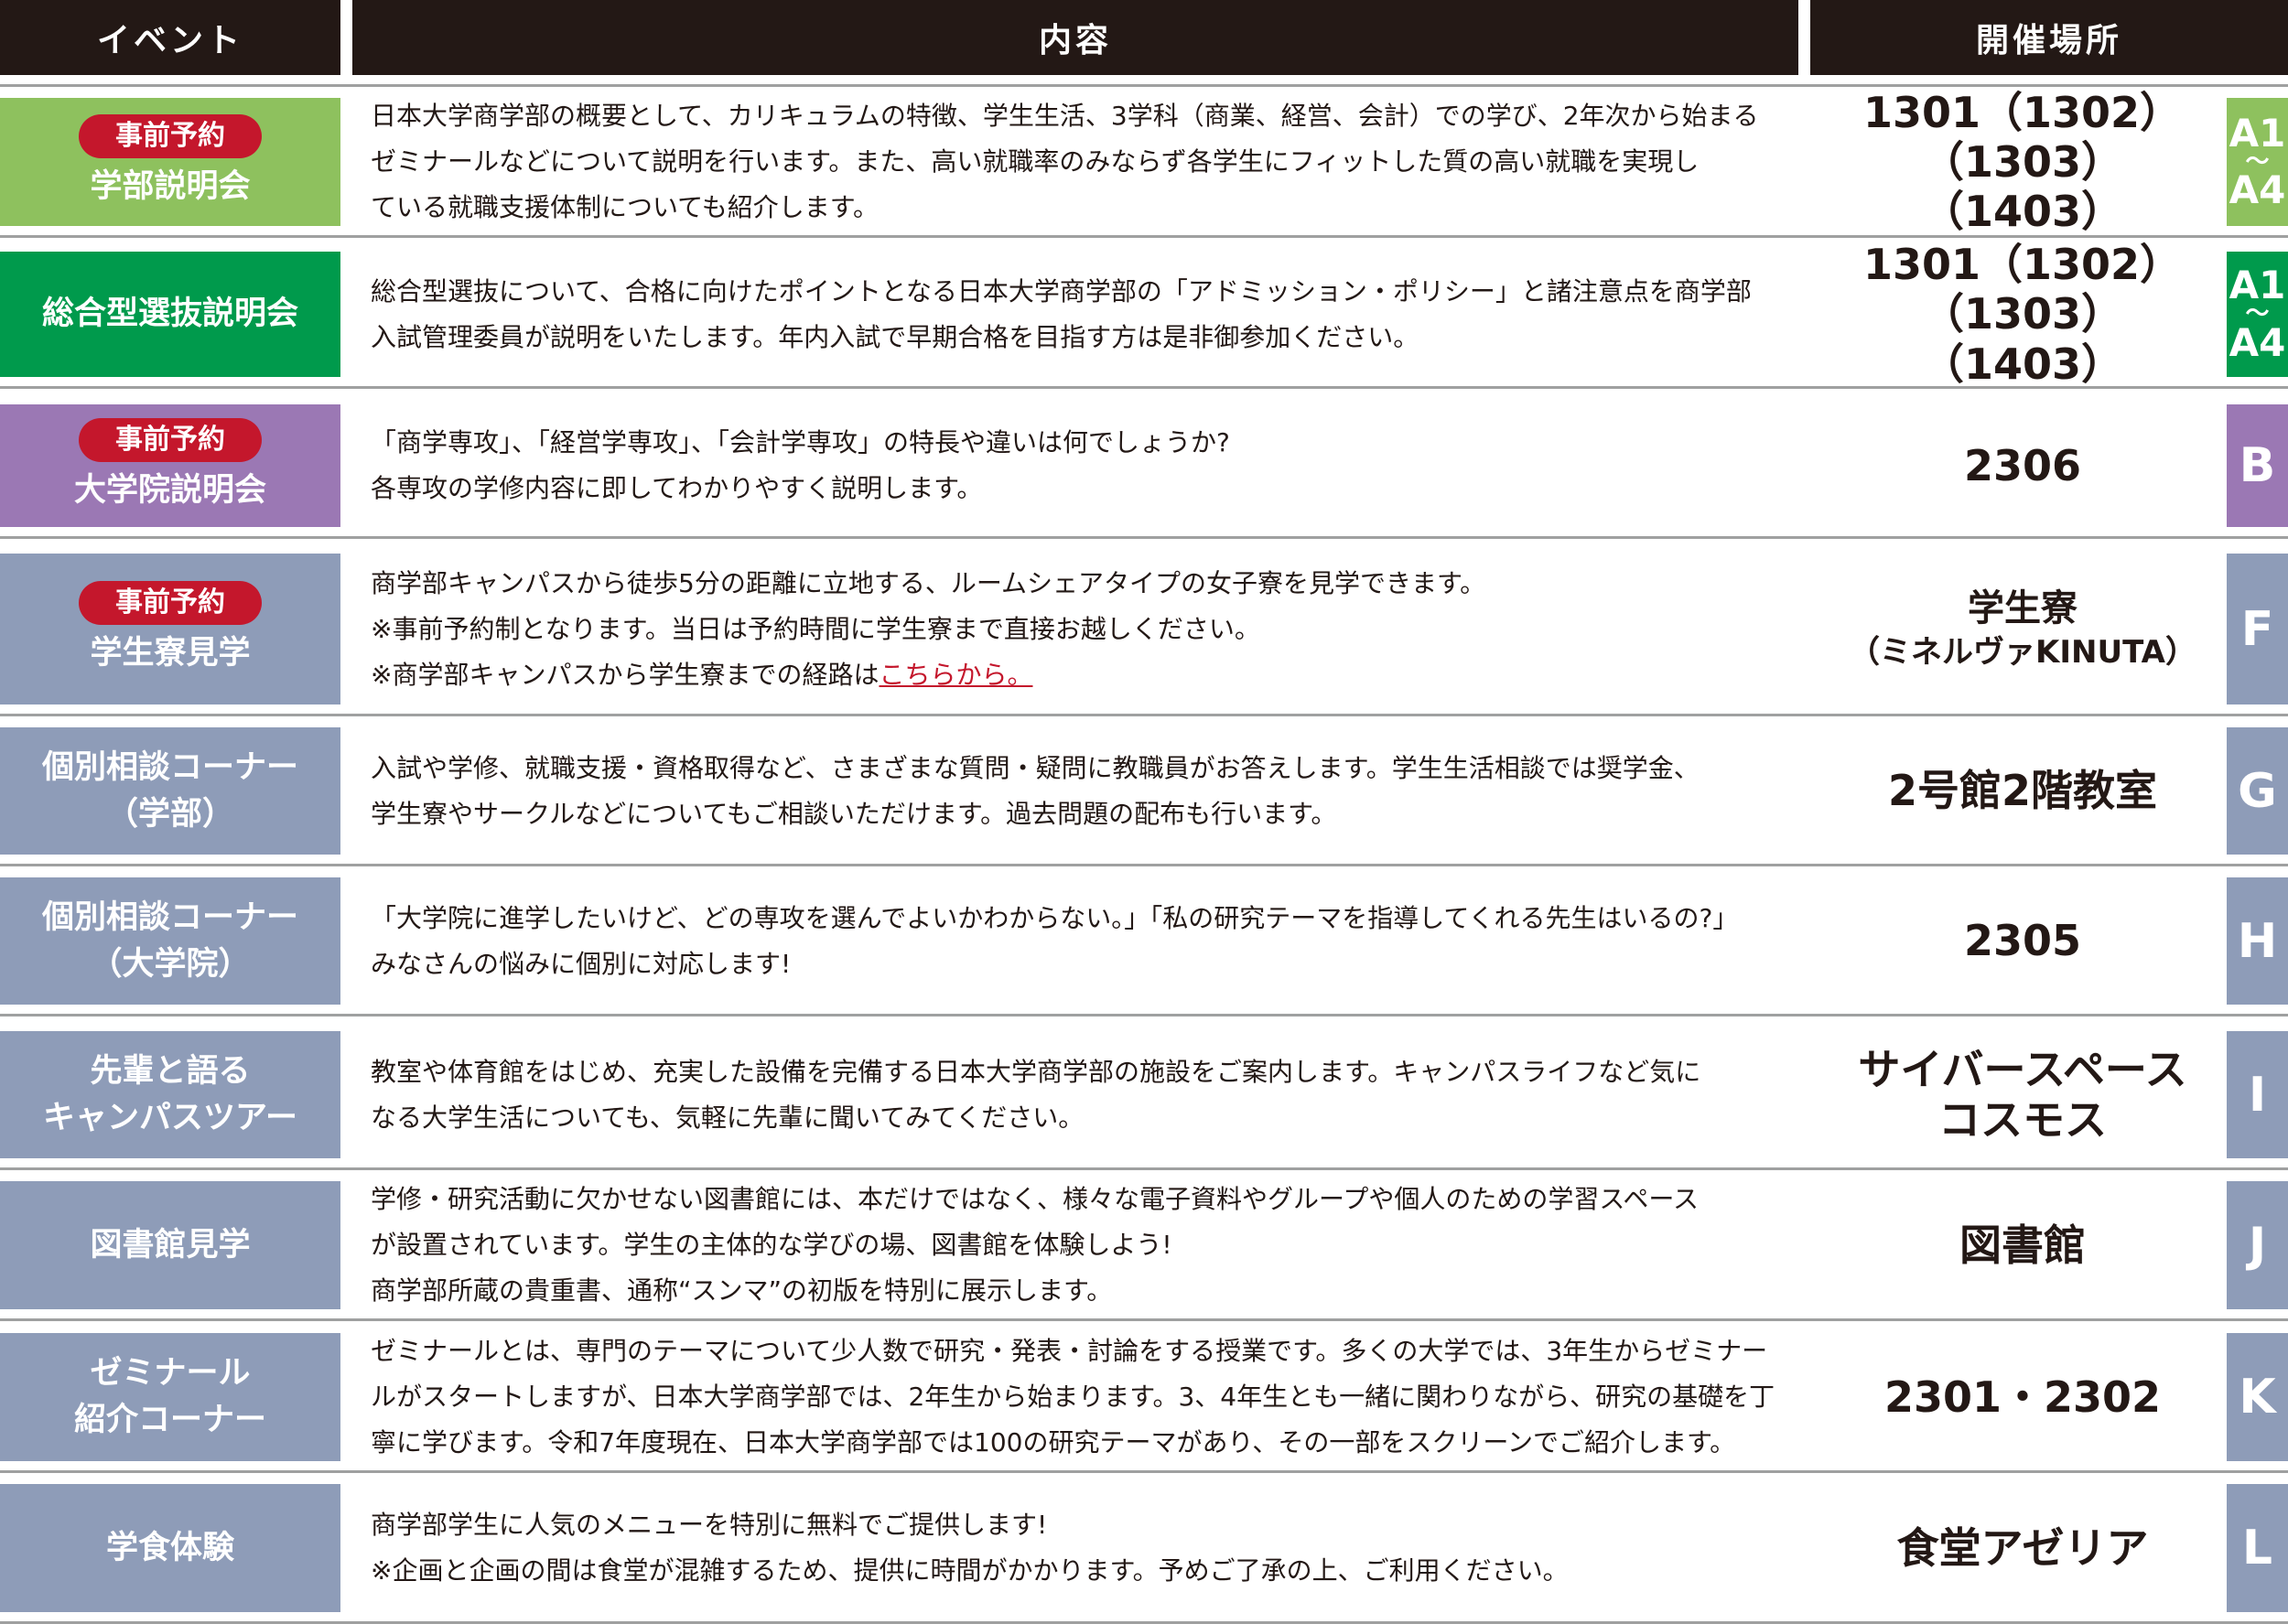 The image size is (2288, 1624). I want to click on area-letter-tab: J, so click(2257, 1245).